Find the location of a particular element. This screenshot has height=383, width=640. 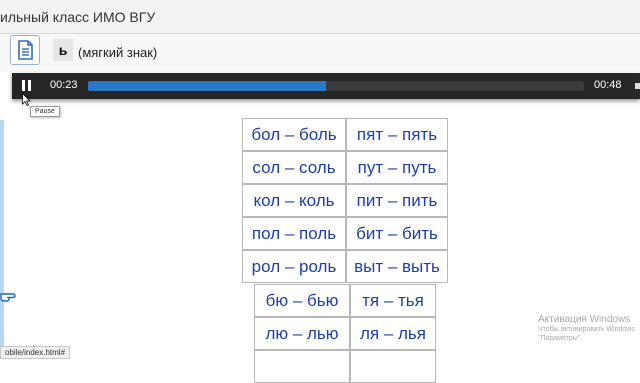

pause-icon-bar-left is located at coordinates (23, 85).